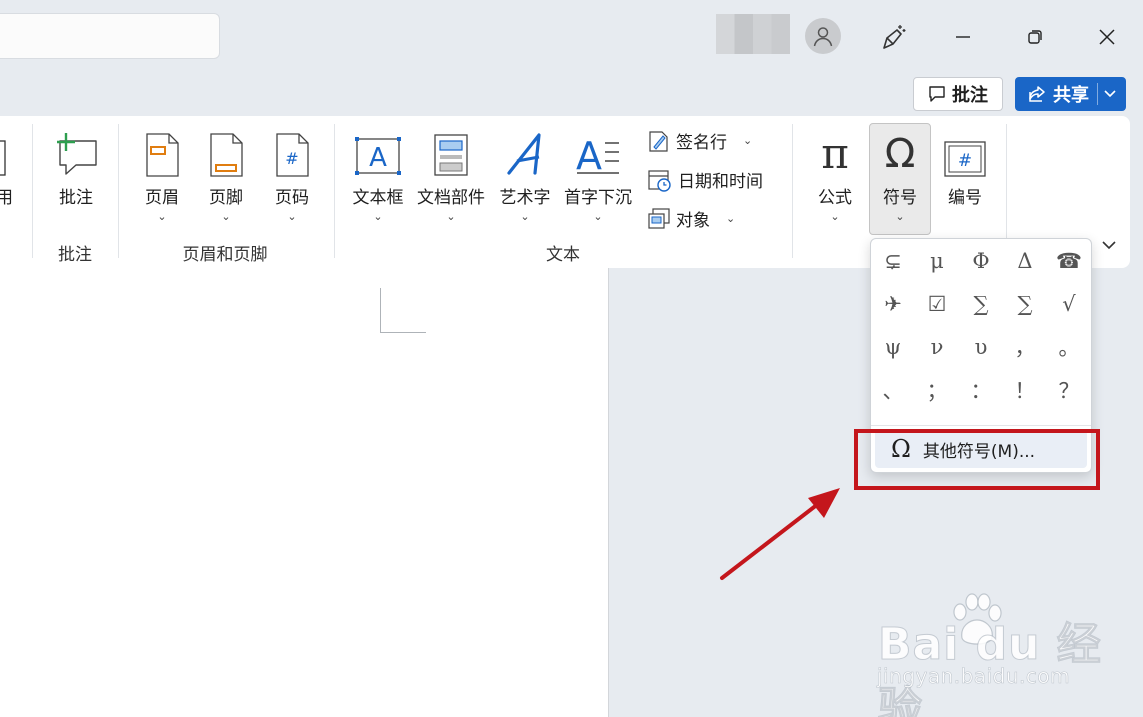 This screenshot has width=1143, height=717. I want to click on object-icon, so click(659, 218).